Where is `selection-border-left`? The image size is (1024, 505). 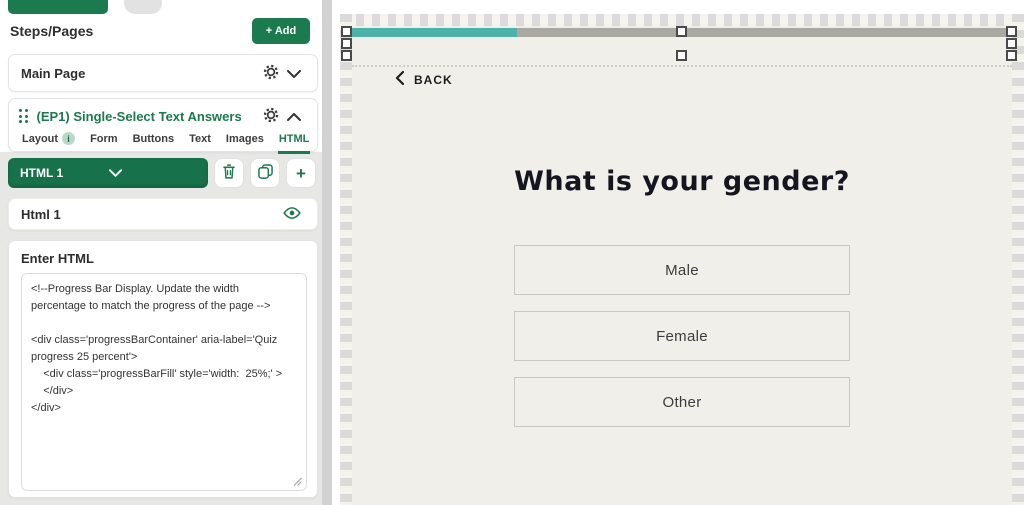
selection-border-left is located at coordinates (346, 259).